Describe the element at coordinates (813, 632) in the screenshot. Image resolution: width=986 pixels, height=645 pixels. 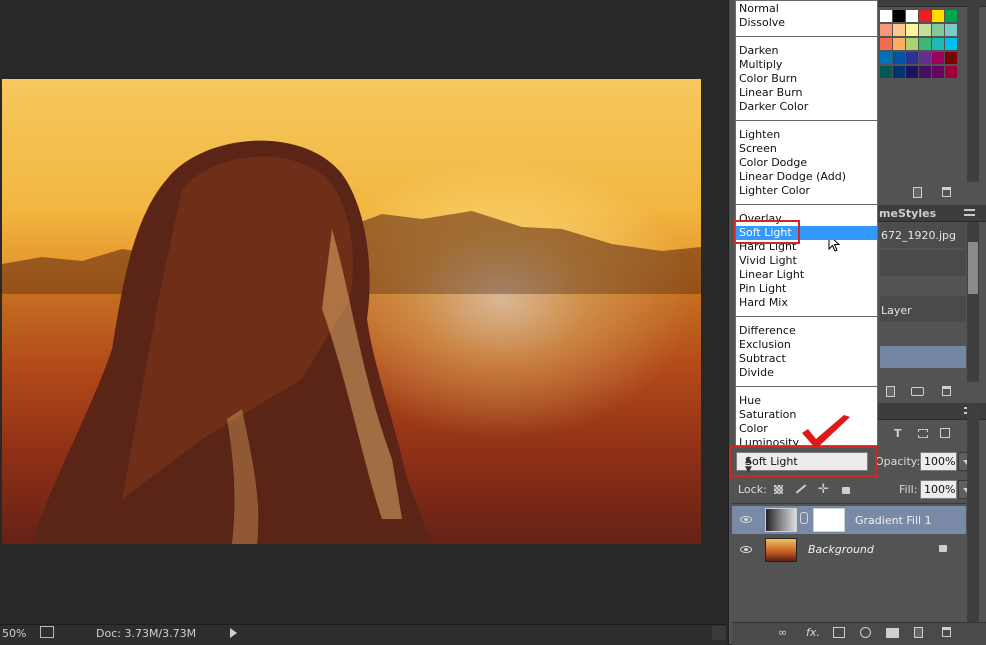
I see `fx-icon: fx.` at that location.